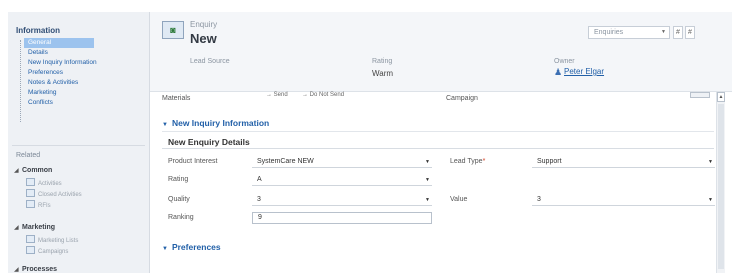 Image resolution: width=732 pixels, height=273 pixels. Describe the element at coordinates (59, 43) in the screenshot. I see `sidebar-item-general: General` at that location.